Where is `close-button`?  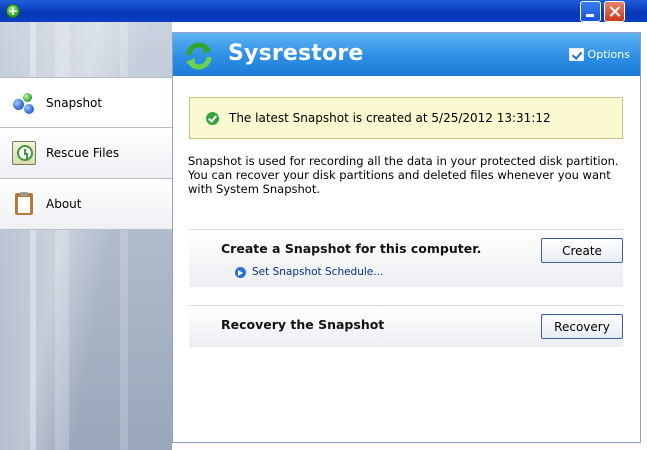
close-button is located at coordinates (614, 11).